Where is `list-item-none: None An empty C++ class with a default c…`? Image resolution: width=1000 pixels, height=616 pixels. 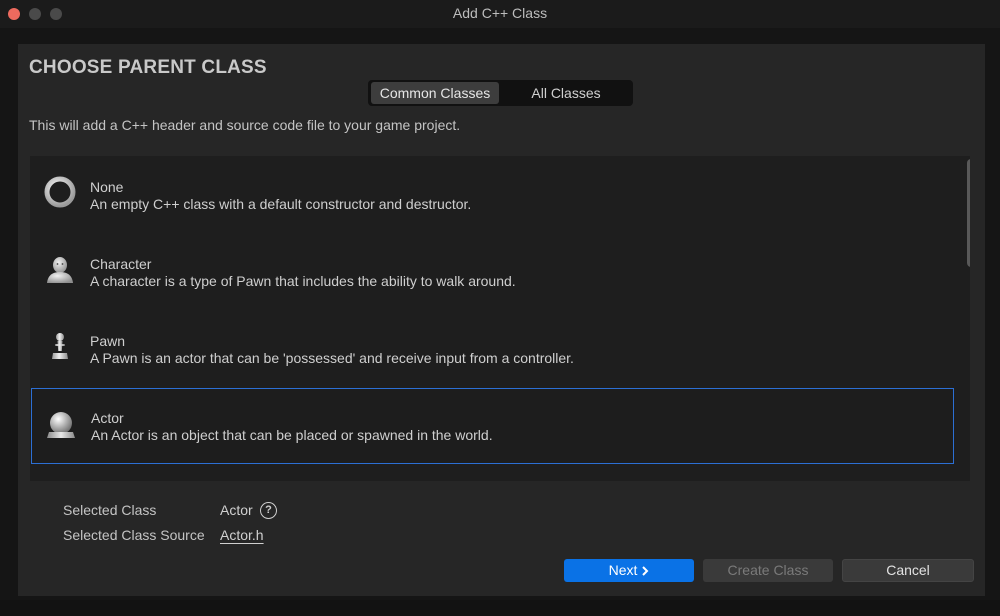
list-item-none: None An empty C++ class with a default c… is located at coordinates (499, 194).